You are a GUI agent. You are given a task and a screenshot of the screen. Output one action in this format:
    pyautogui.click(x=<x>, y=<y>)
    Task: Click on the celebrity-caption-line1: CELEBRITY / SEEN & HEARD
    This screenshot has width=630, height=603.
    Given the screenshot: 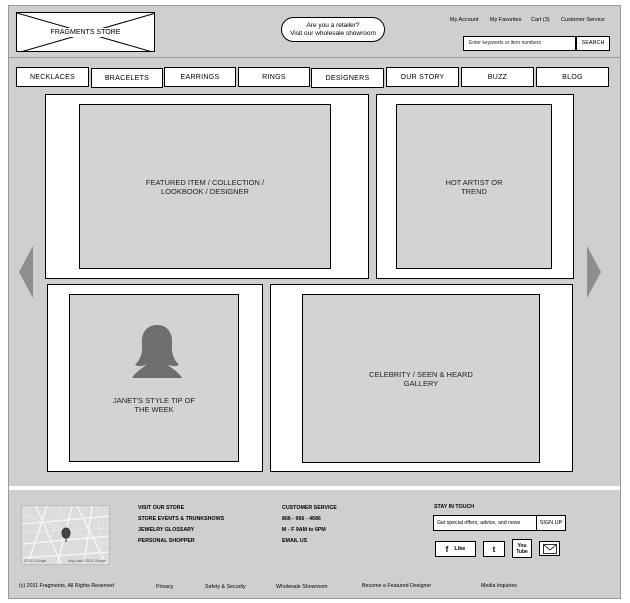 What is the action you would take?
    pyautogui.click(x=421, y=374)
    